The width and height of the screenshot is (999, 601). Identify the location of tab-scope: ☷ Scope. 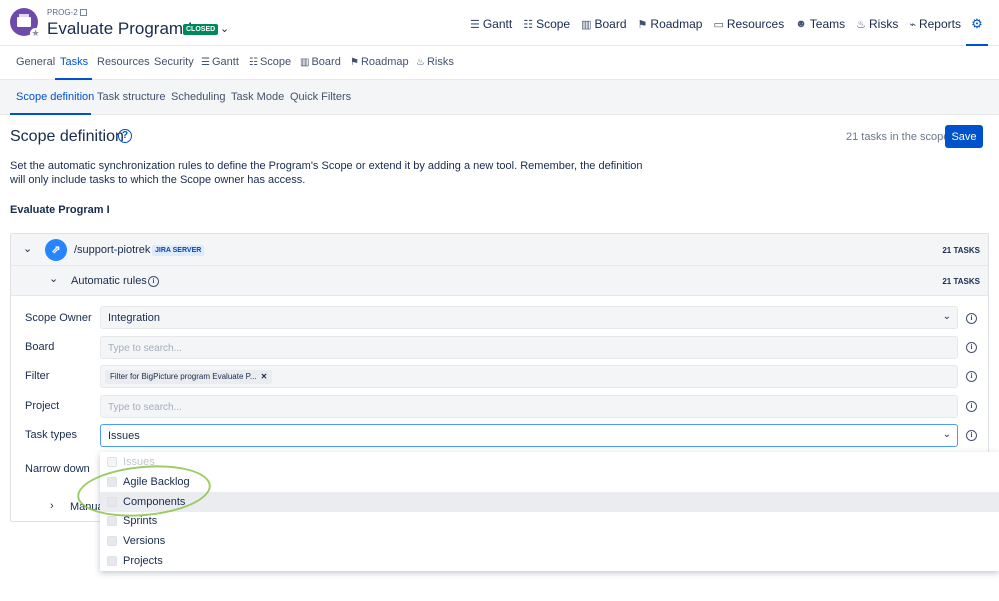
(270, 62).